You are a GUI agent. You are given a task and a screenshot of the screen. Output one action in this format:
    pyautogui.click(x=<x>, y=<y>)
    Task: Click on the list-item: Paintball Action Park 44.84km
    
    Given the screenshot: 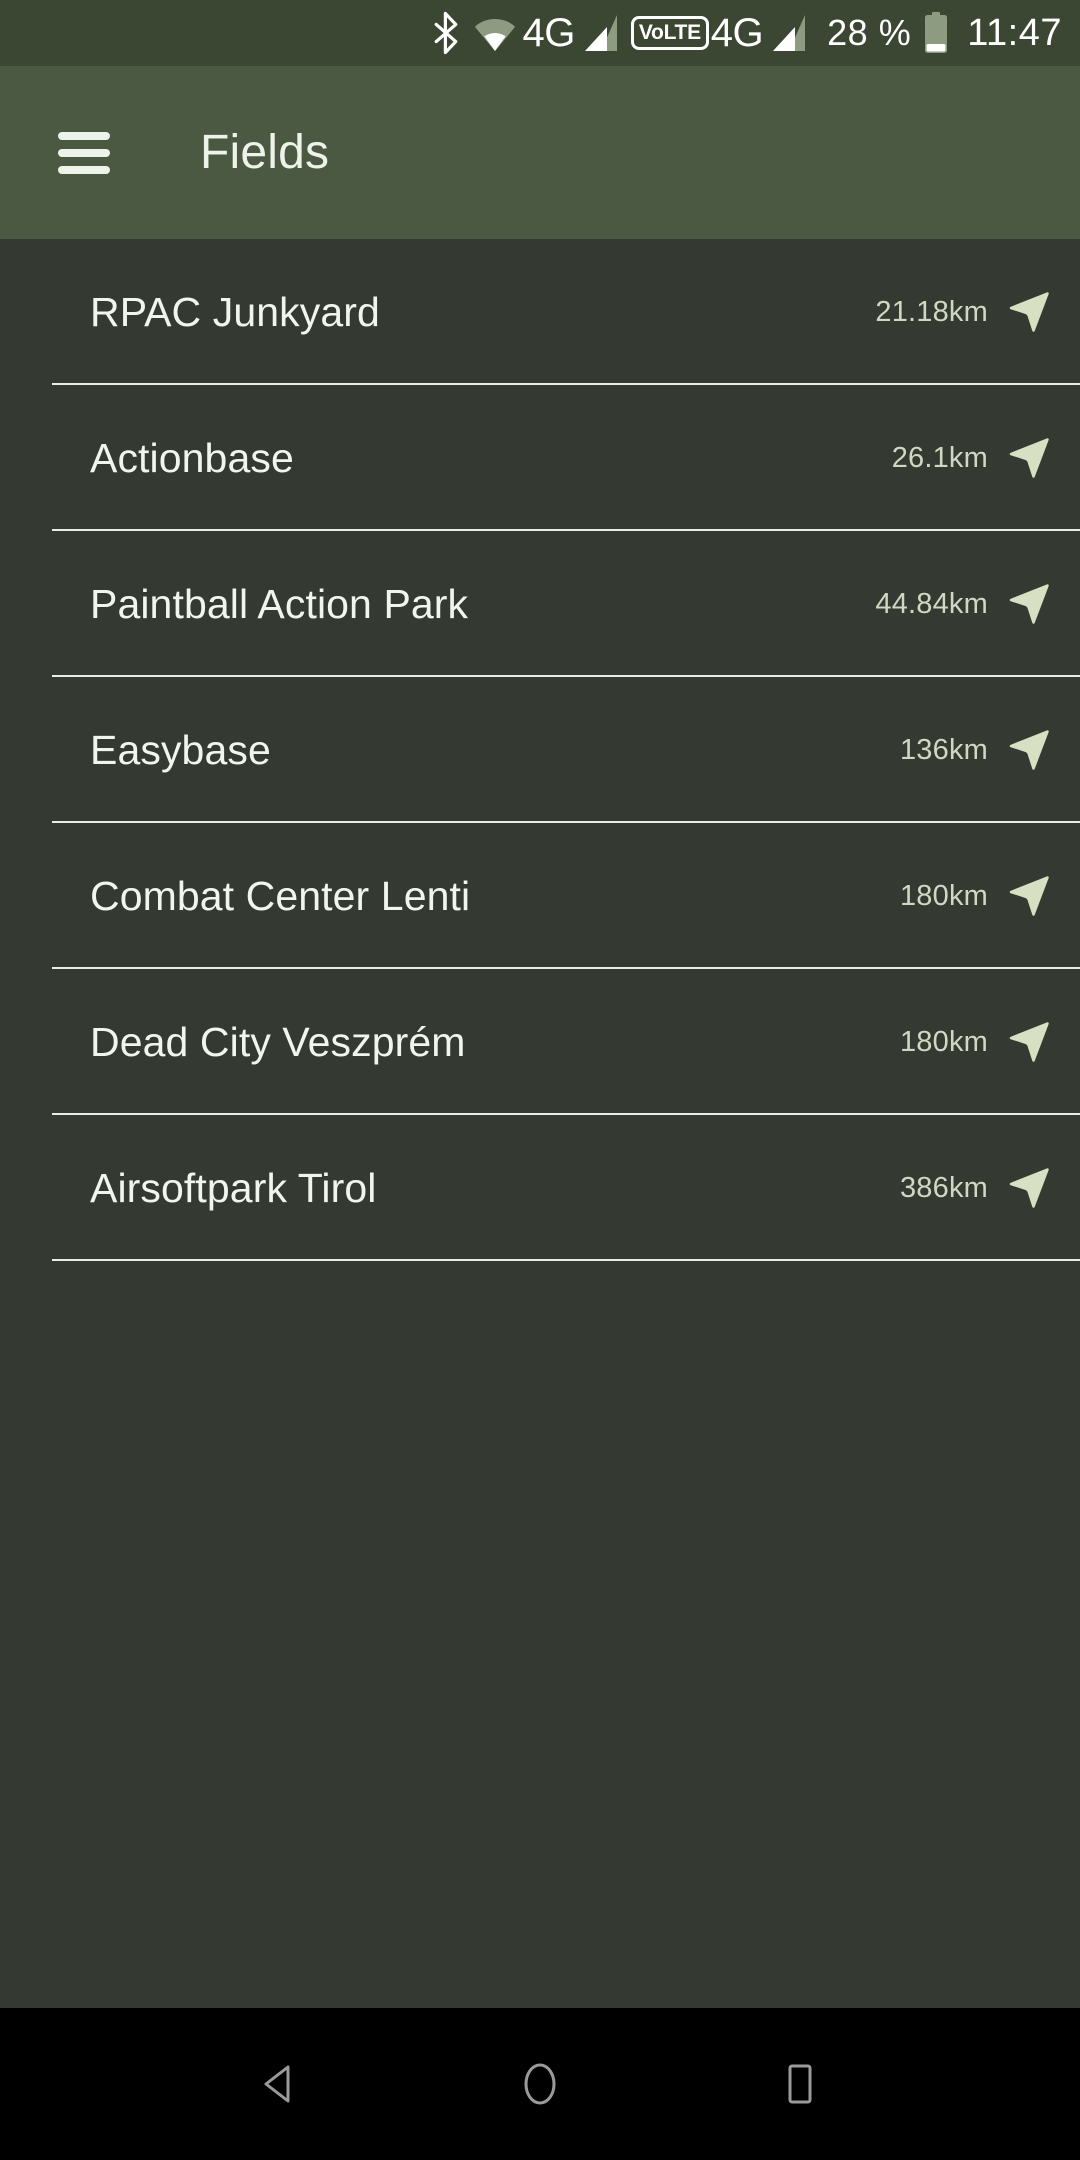 What is the action you would take?
    pyautogui.click(x=540, y=604)
    